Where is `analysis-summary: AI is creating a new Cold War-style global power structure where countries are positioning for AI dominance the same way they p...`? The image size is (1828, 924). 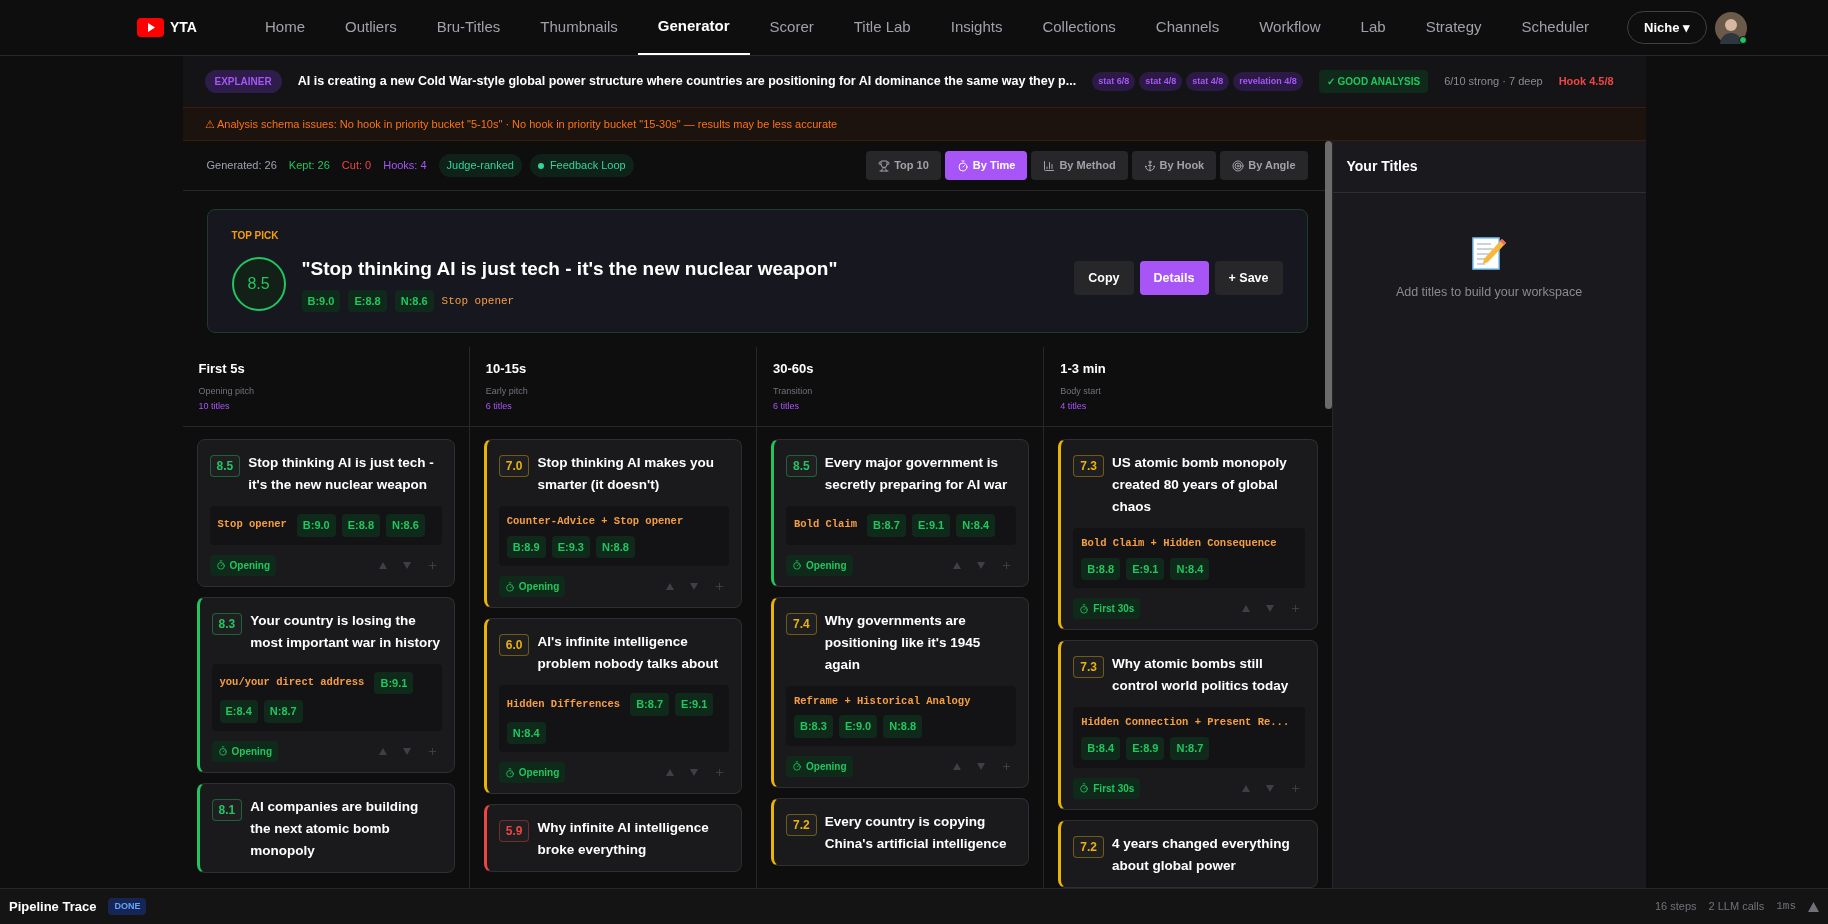
analysis-summary: AI is creating a new Cold War-style global power structure where countries are positioning for AI dominance the same way they p... is located at coordinates (687, 82).